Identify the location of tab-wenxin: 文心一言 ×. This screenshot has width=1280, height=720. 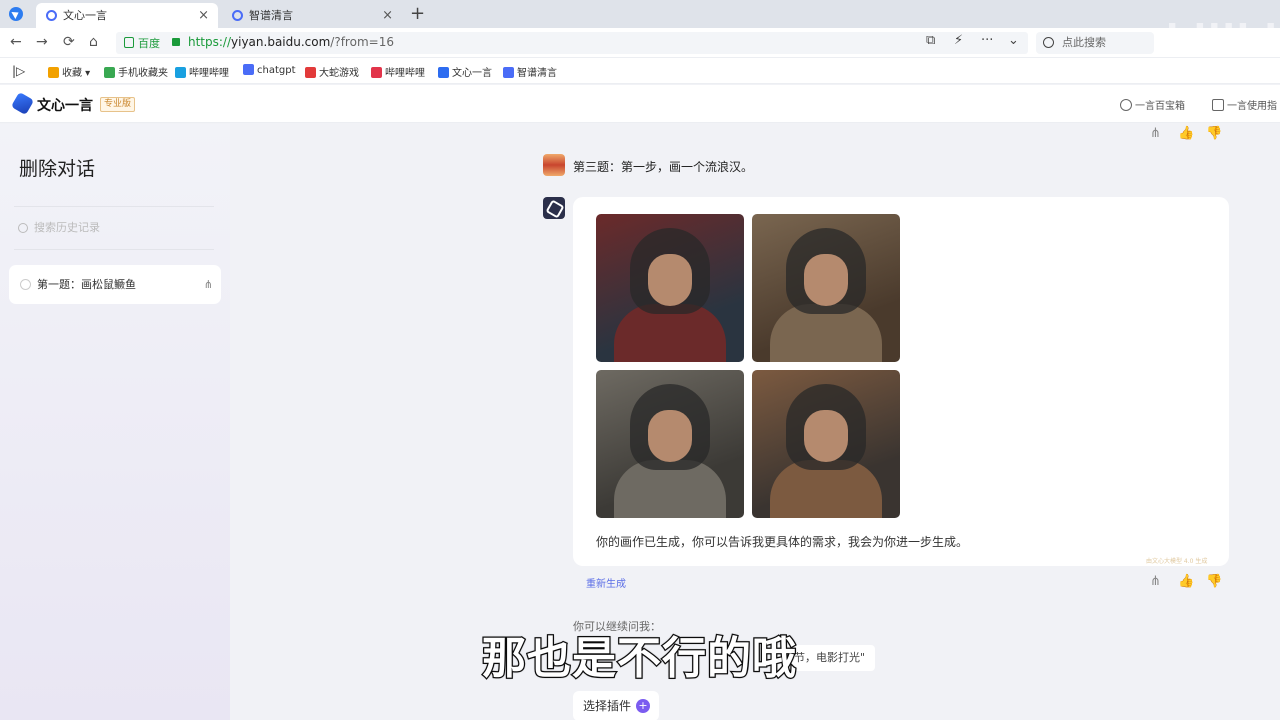
(127, 15).